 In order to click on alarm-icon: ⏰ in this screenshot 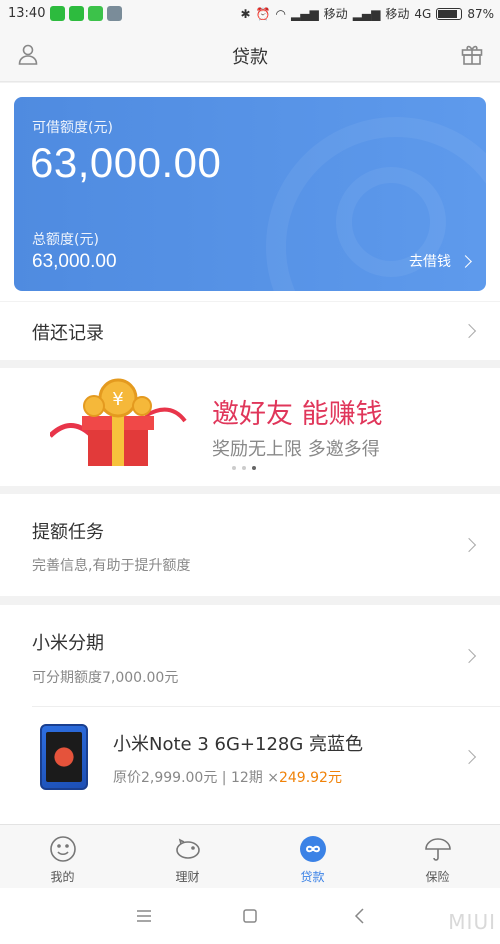, I will do `click(263, 13)`.